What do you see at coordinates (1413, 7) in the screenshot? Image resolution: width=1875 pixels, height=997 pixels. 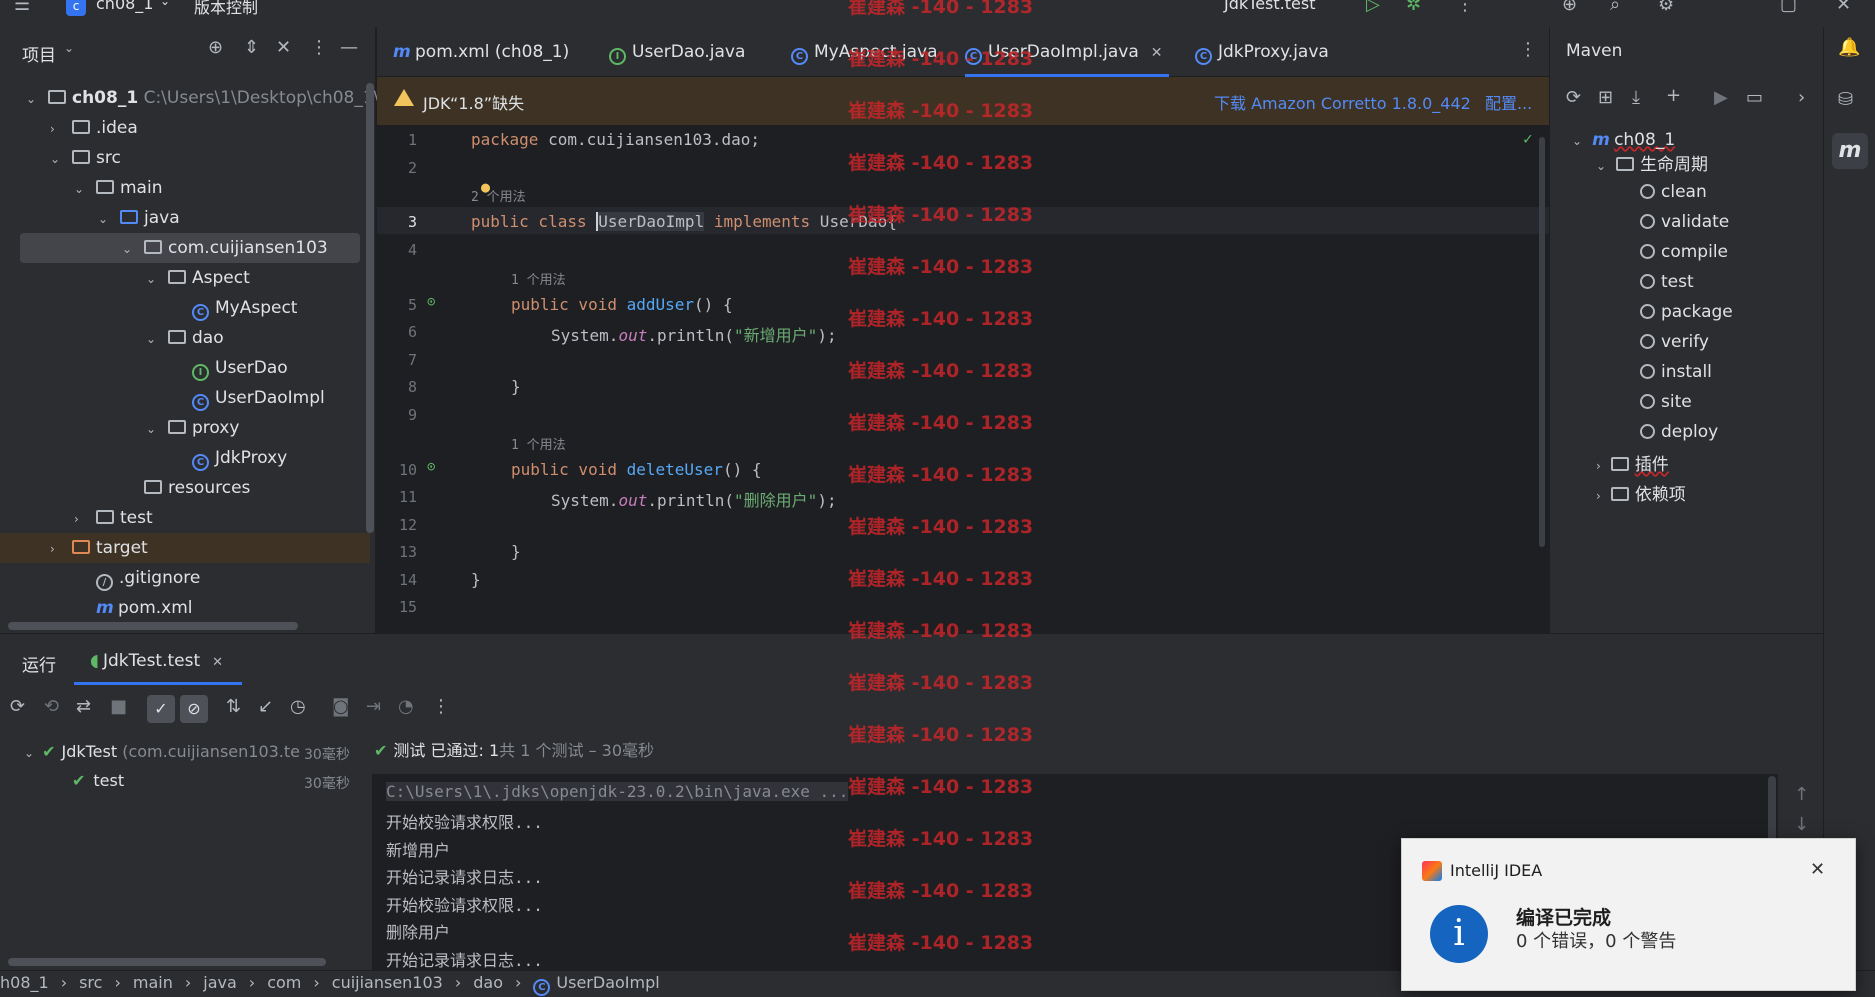 I see `debug-icon: ✲` at bounding box center [1413, 7].